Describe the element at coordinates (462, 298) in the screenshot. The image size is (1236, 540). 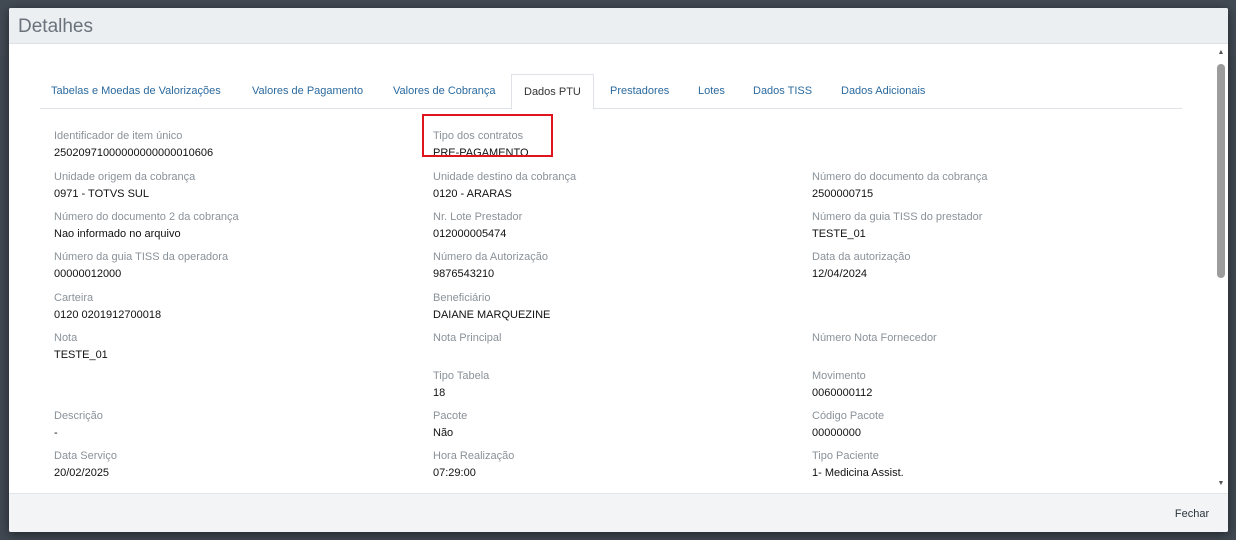
I see `field-label: Beneficiário` at that location.